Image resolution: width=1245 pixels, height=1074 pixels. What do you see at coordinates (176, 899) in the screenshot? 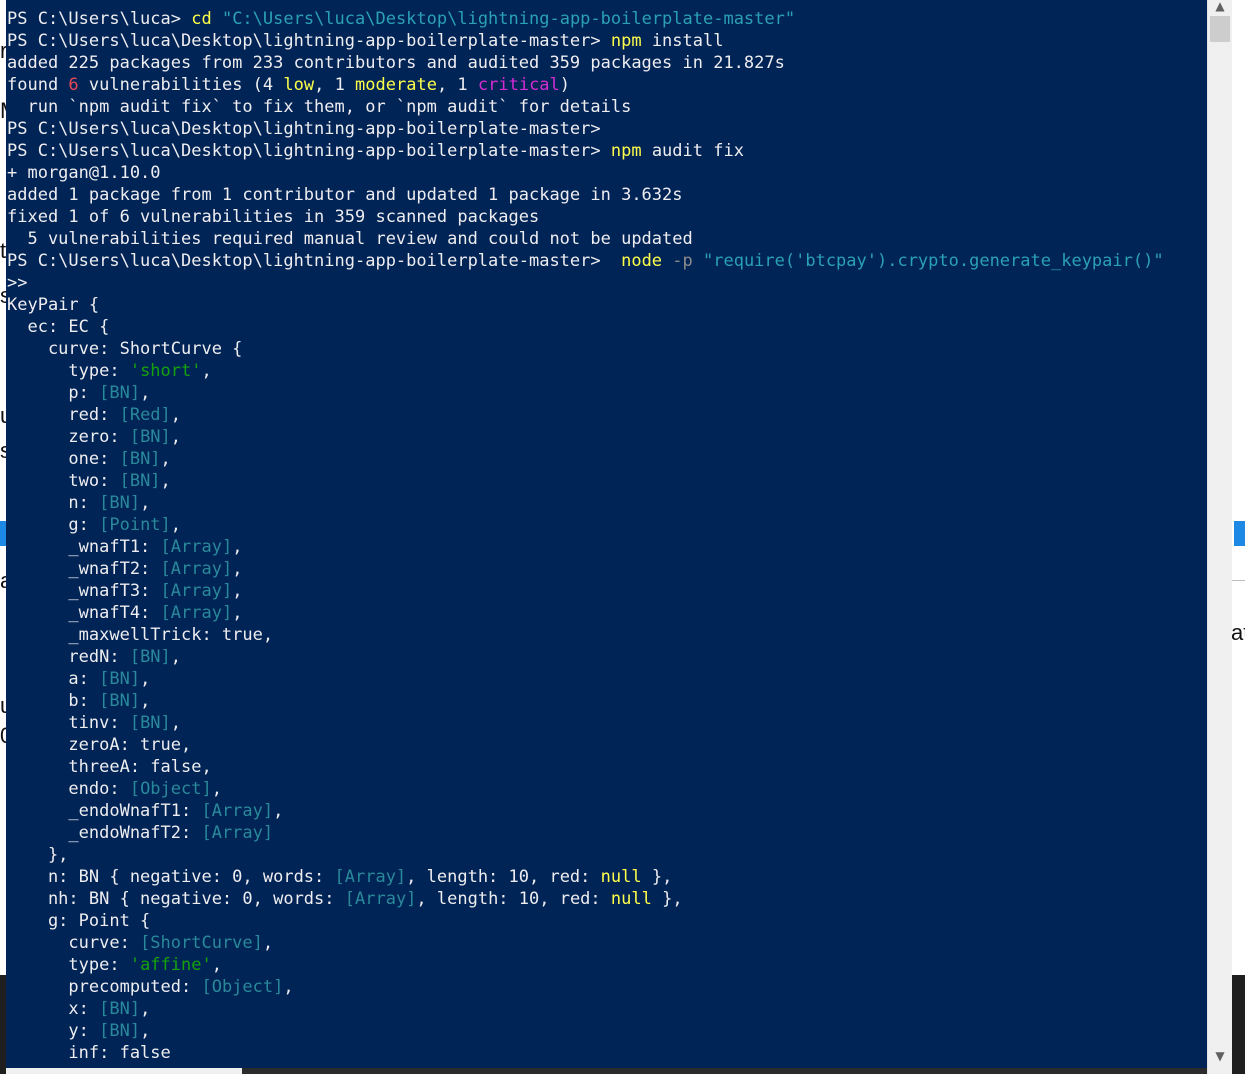
I see `terminal-text: nh: BN { negative: 0, words:` at bounding box center [176, 899].